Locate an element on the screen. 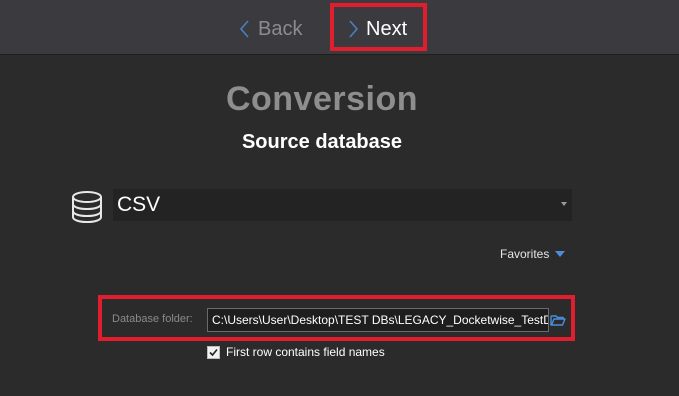  next-button: Next is located at coordinates (376, 29).